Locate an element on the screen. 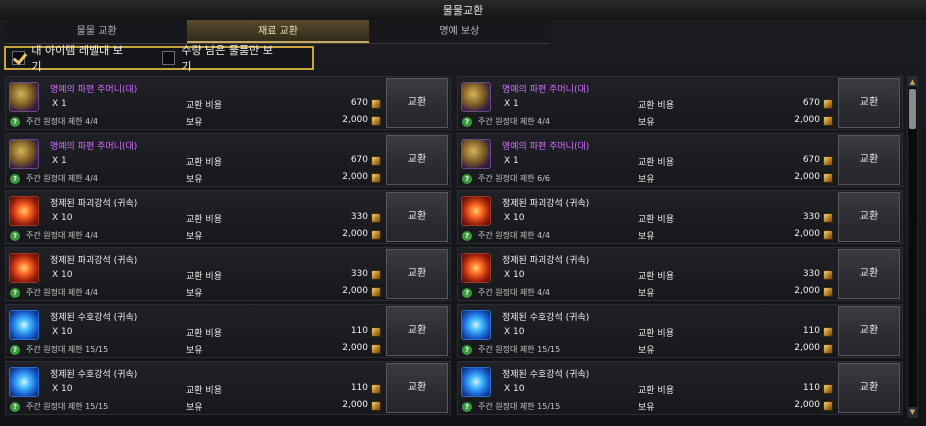  scrollbar: ▲ ▼ is located at coordinates (912, 247).